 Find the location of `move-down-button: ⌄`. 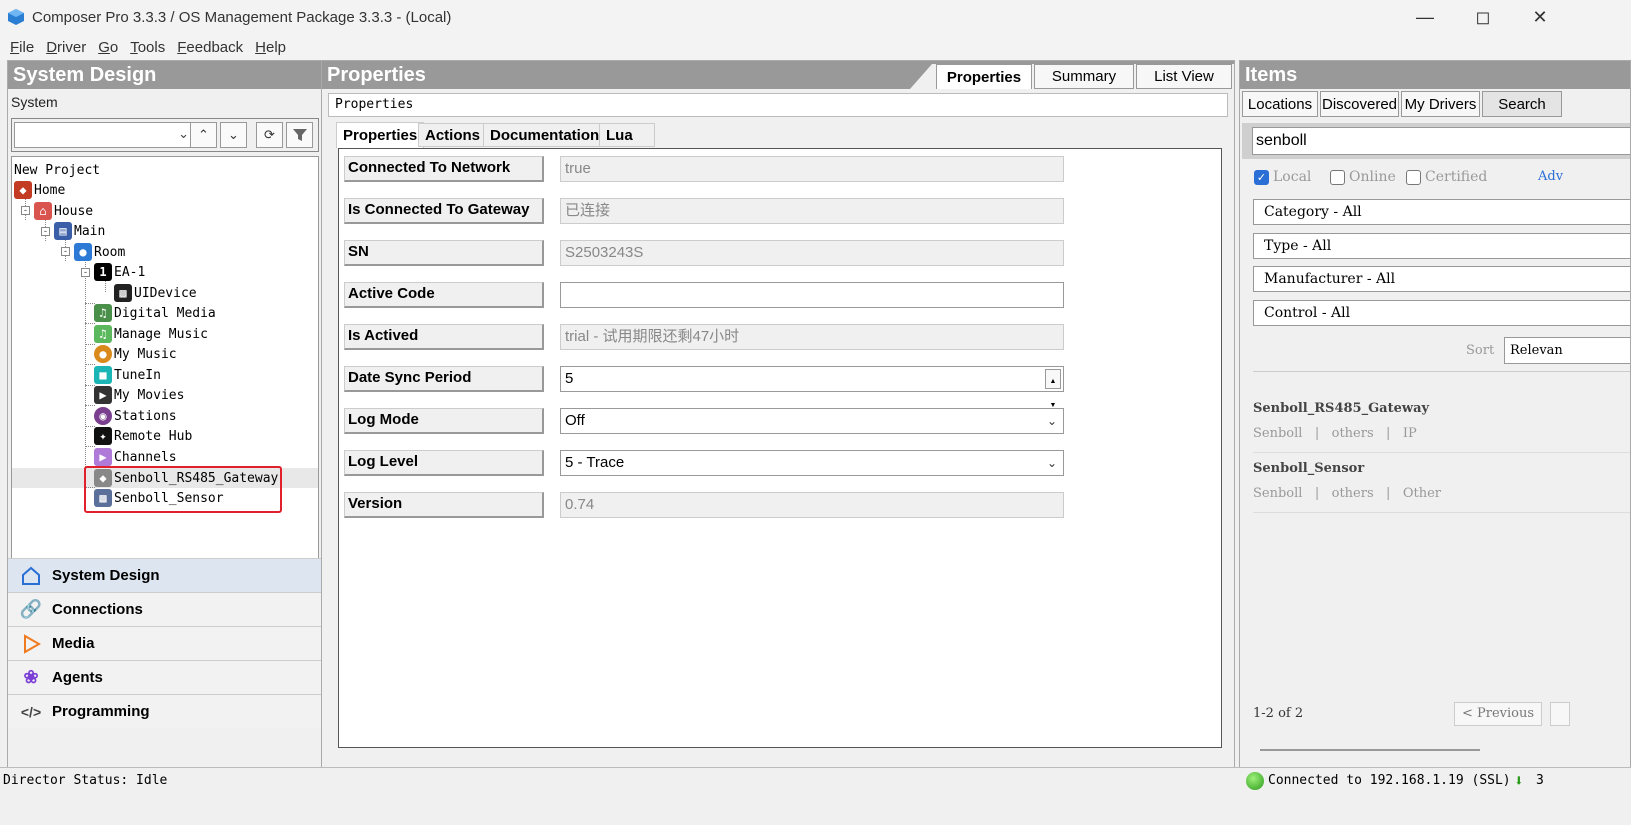

move-down-button: ⌄ is located at coordinates (233, 135).